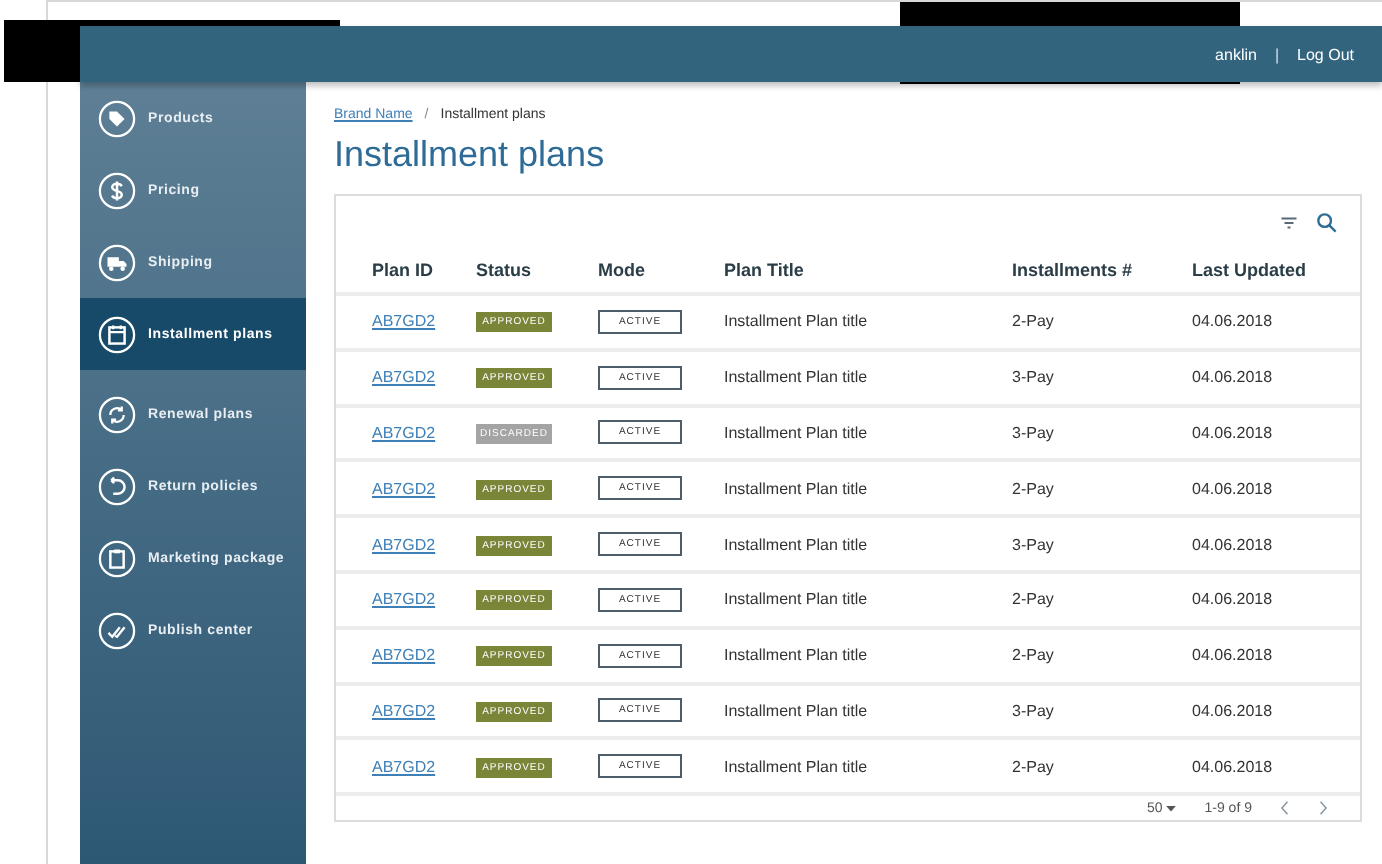 Image resolution: width=1382 pixels, height=864 pixels. What do you see at coordinates (117, 190) in the screenshot?
I see `dollar-icon` at bounding box center [117, 190].